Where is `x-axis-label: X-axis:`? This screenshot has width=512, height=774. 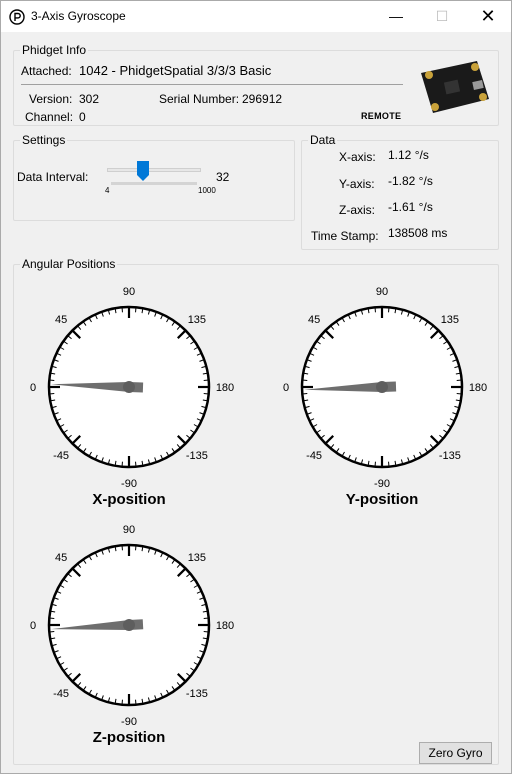 x-axis-label: X-axis: is located at coordinates (357, 157).